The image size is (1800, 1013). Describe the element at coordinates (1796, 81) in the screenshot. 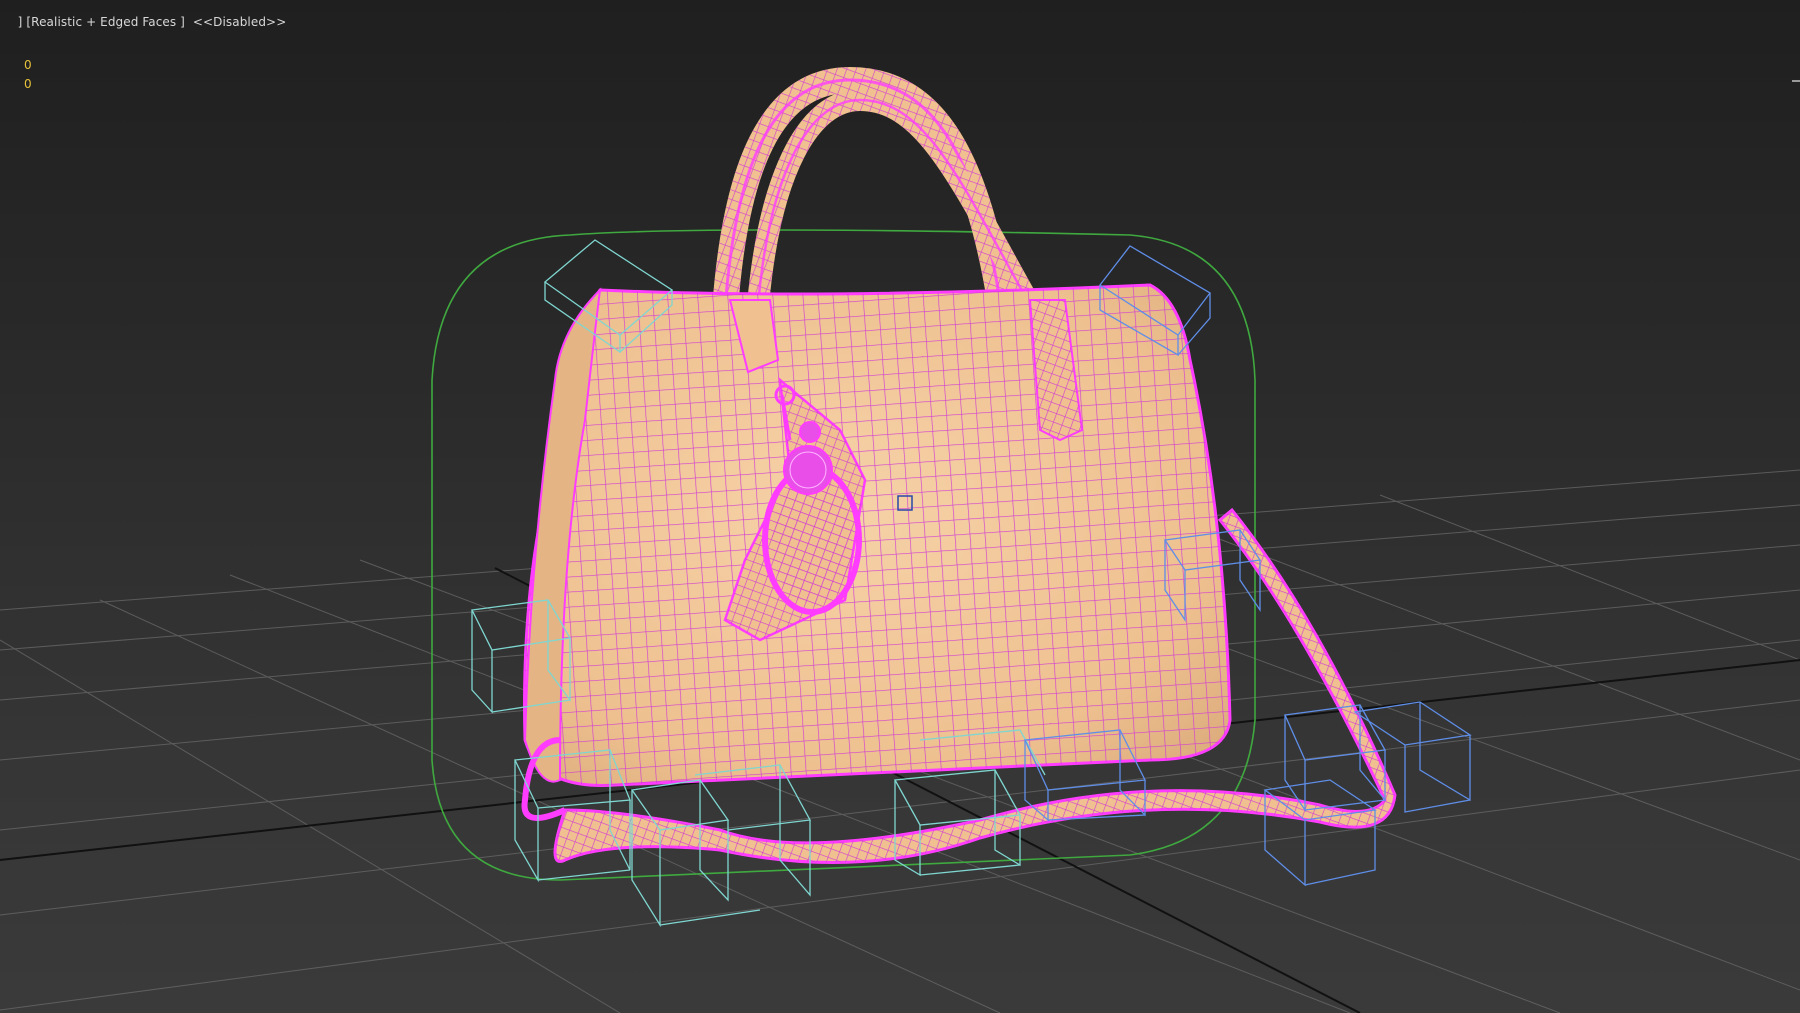

I see `viewcube-edge-marker` at that location.